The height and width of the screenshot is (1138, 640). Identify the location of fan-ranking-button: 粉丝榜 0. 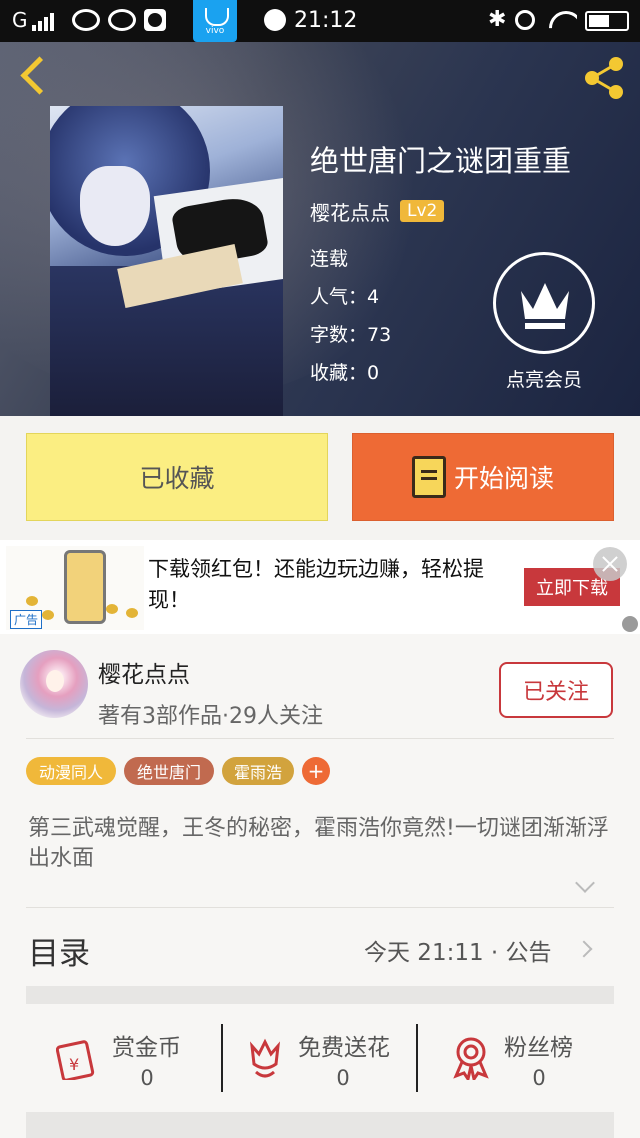
(544, 1062).